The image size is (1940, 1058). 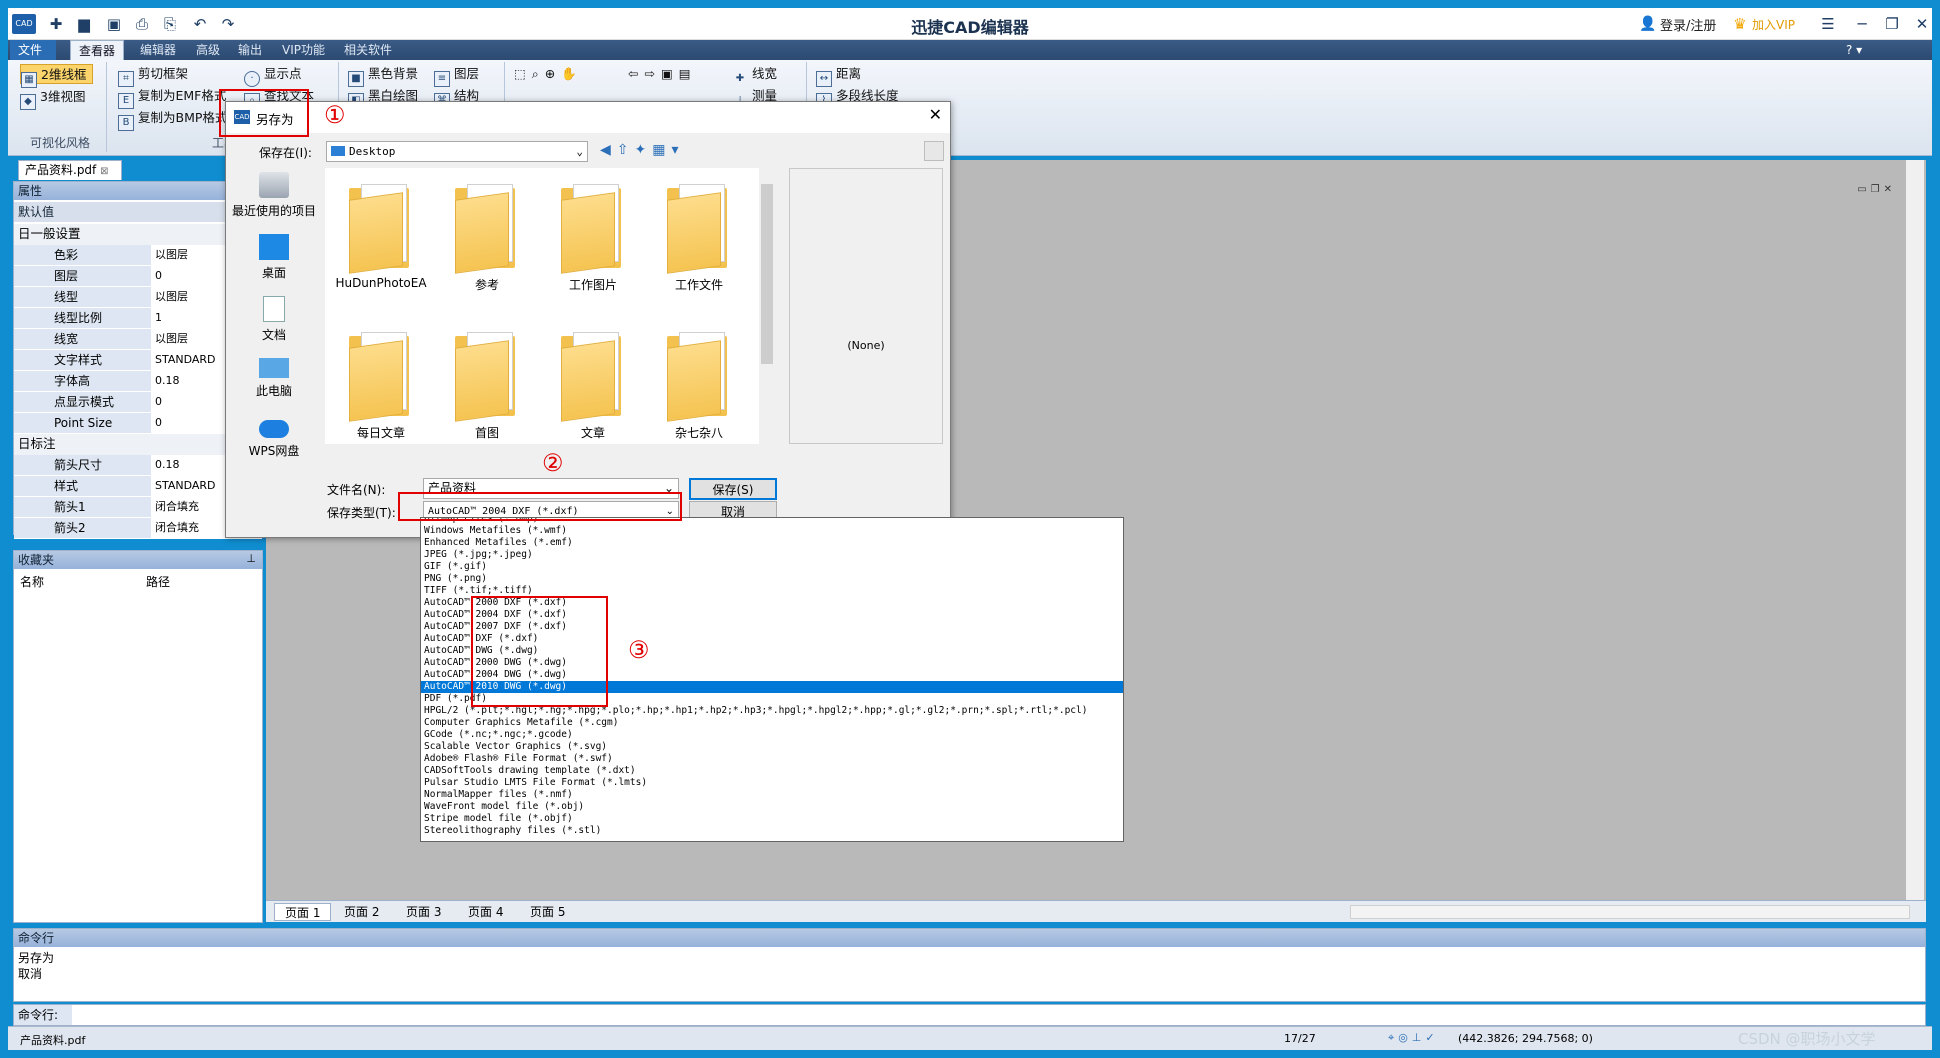 What do you see at coordinates (1862, 24) in the screenshot?
I see `minimize-icon: ─` at bounding box center [1862, 24].